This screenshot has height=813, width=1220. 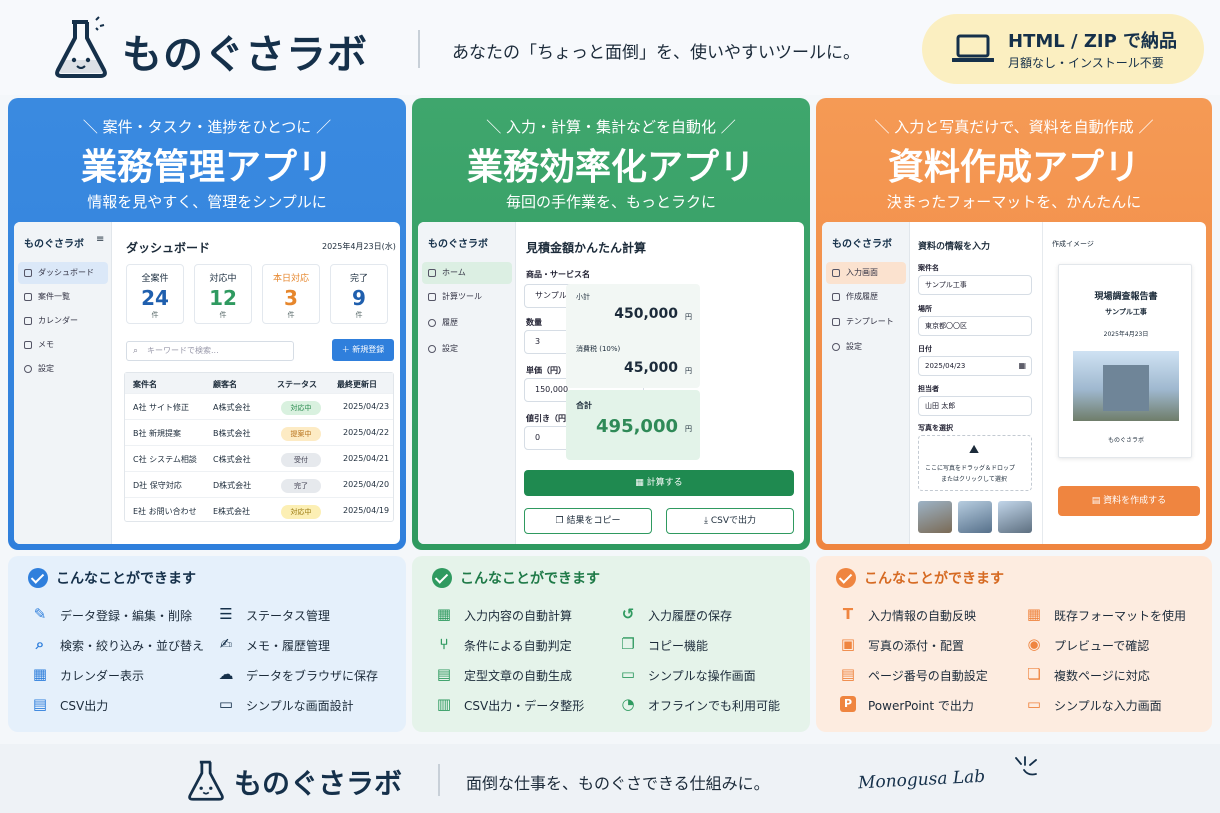 I want to click on feature-item: シンプルな画面設計, so click(x=300, y=706).